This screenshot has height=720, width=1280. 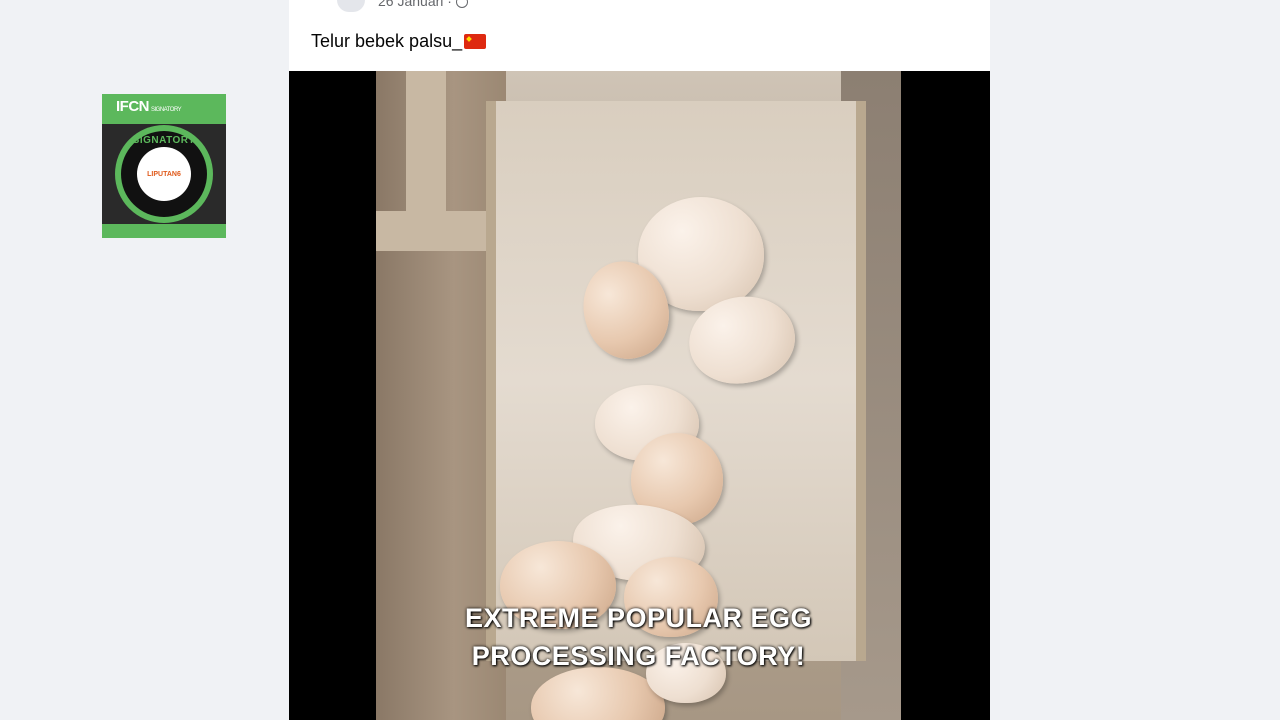 I want to click on video-caption-line-1: EXTREME POPULAR EGG, so click(x=638, y=618).